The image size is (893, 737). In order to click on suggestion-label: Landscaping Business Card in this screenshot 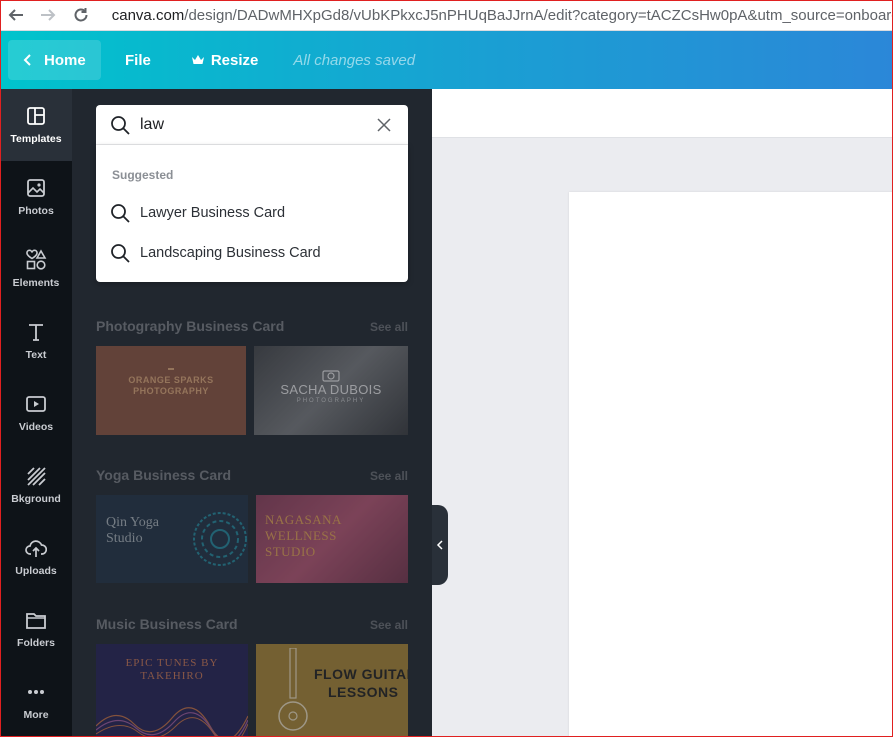, I will do `click(230, 253)`.